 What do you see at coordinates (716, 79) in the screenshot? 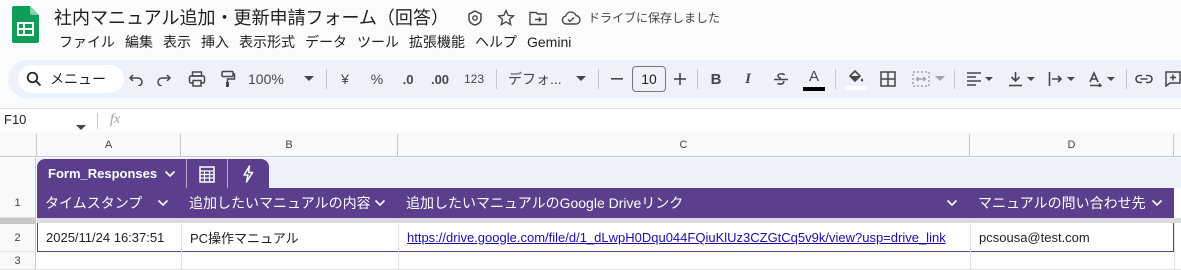
I see `bold-button: B` at bounding box center [716, 79].